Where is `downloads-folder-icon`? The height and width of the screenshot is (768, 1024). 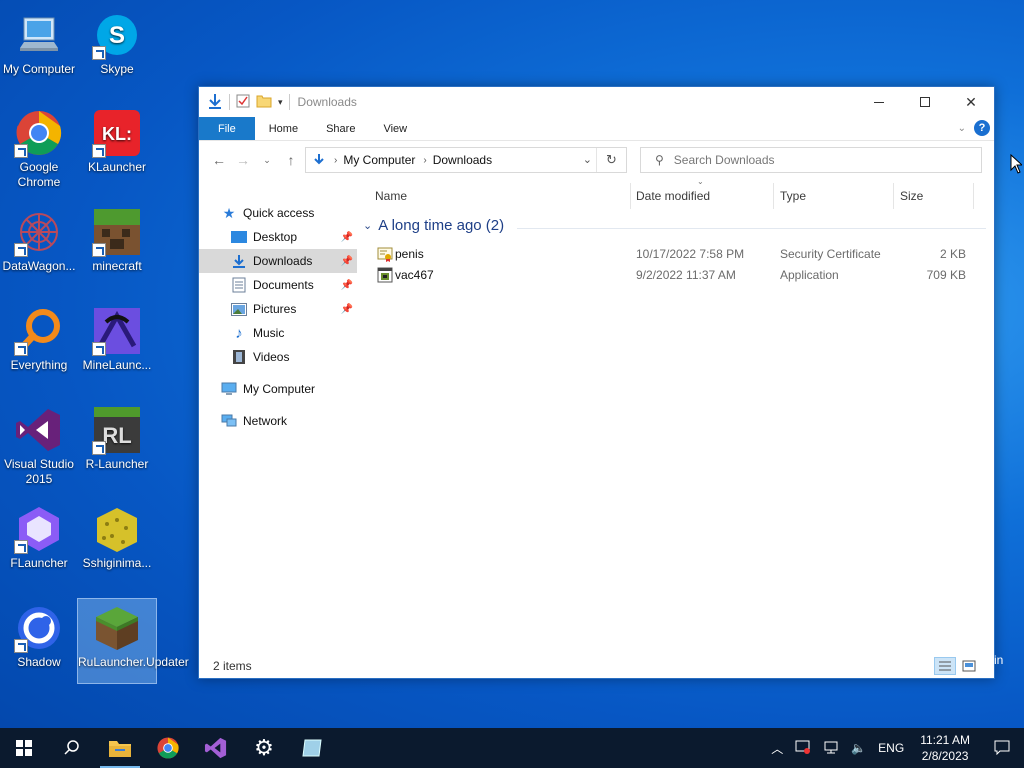
downloads-folder-icon is located at coordinates (239, 261).